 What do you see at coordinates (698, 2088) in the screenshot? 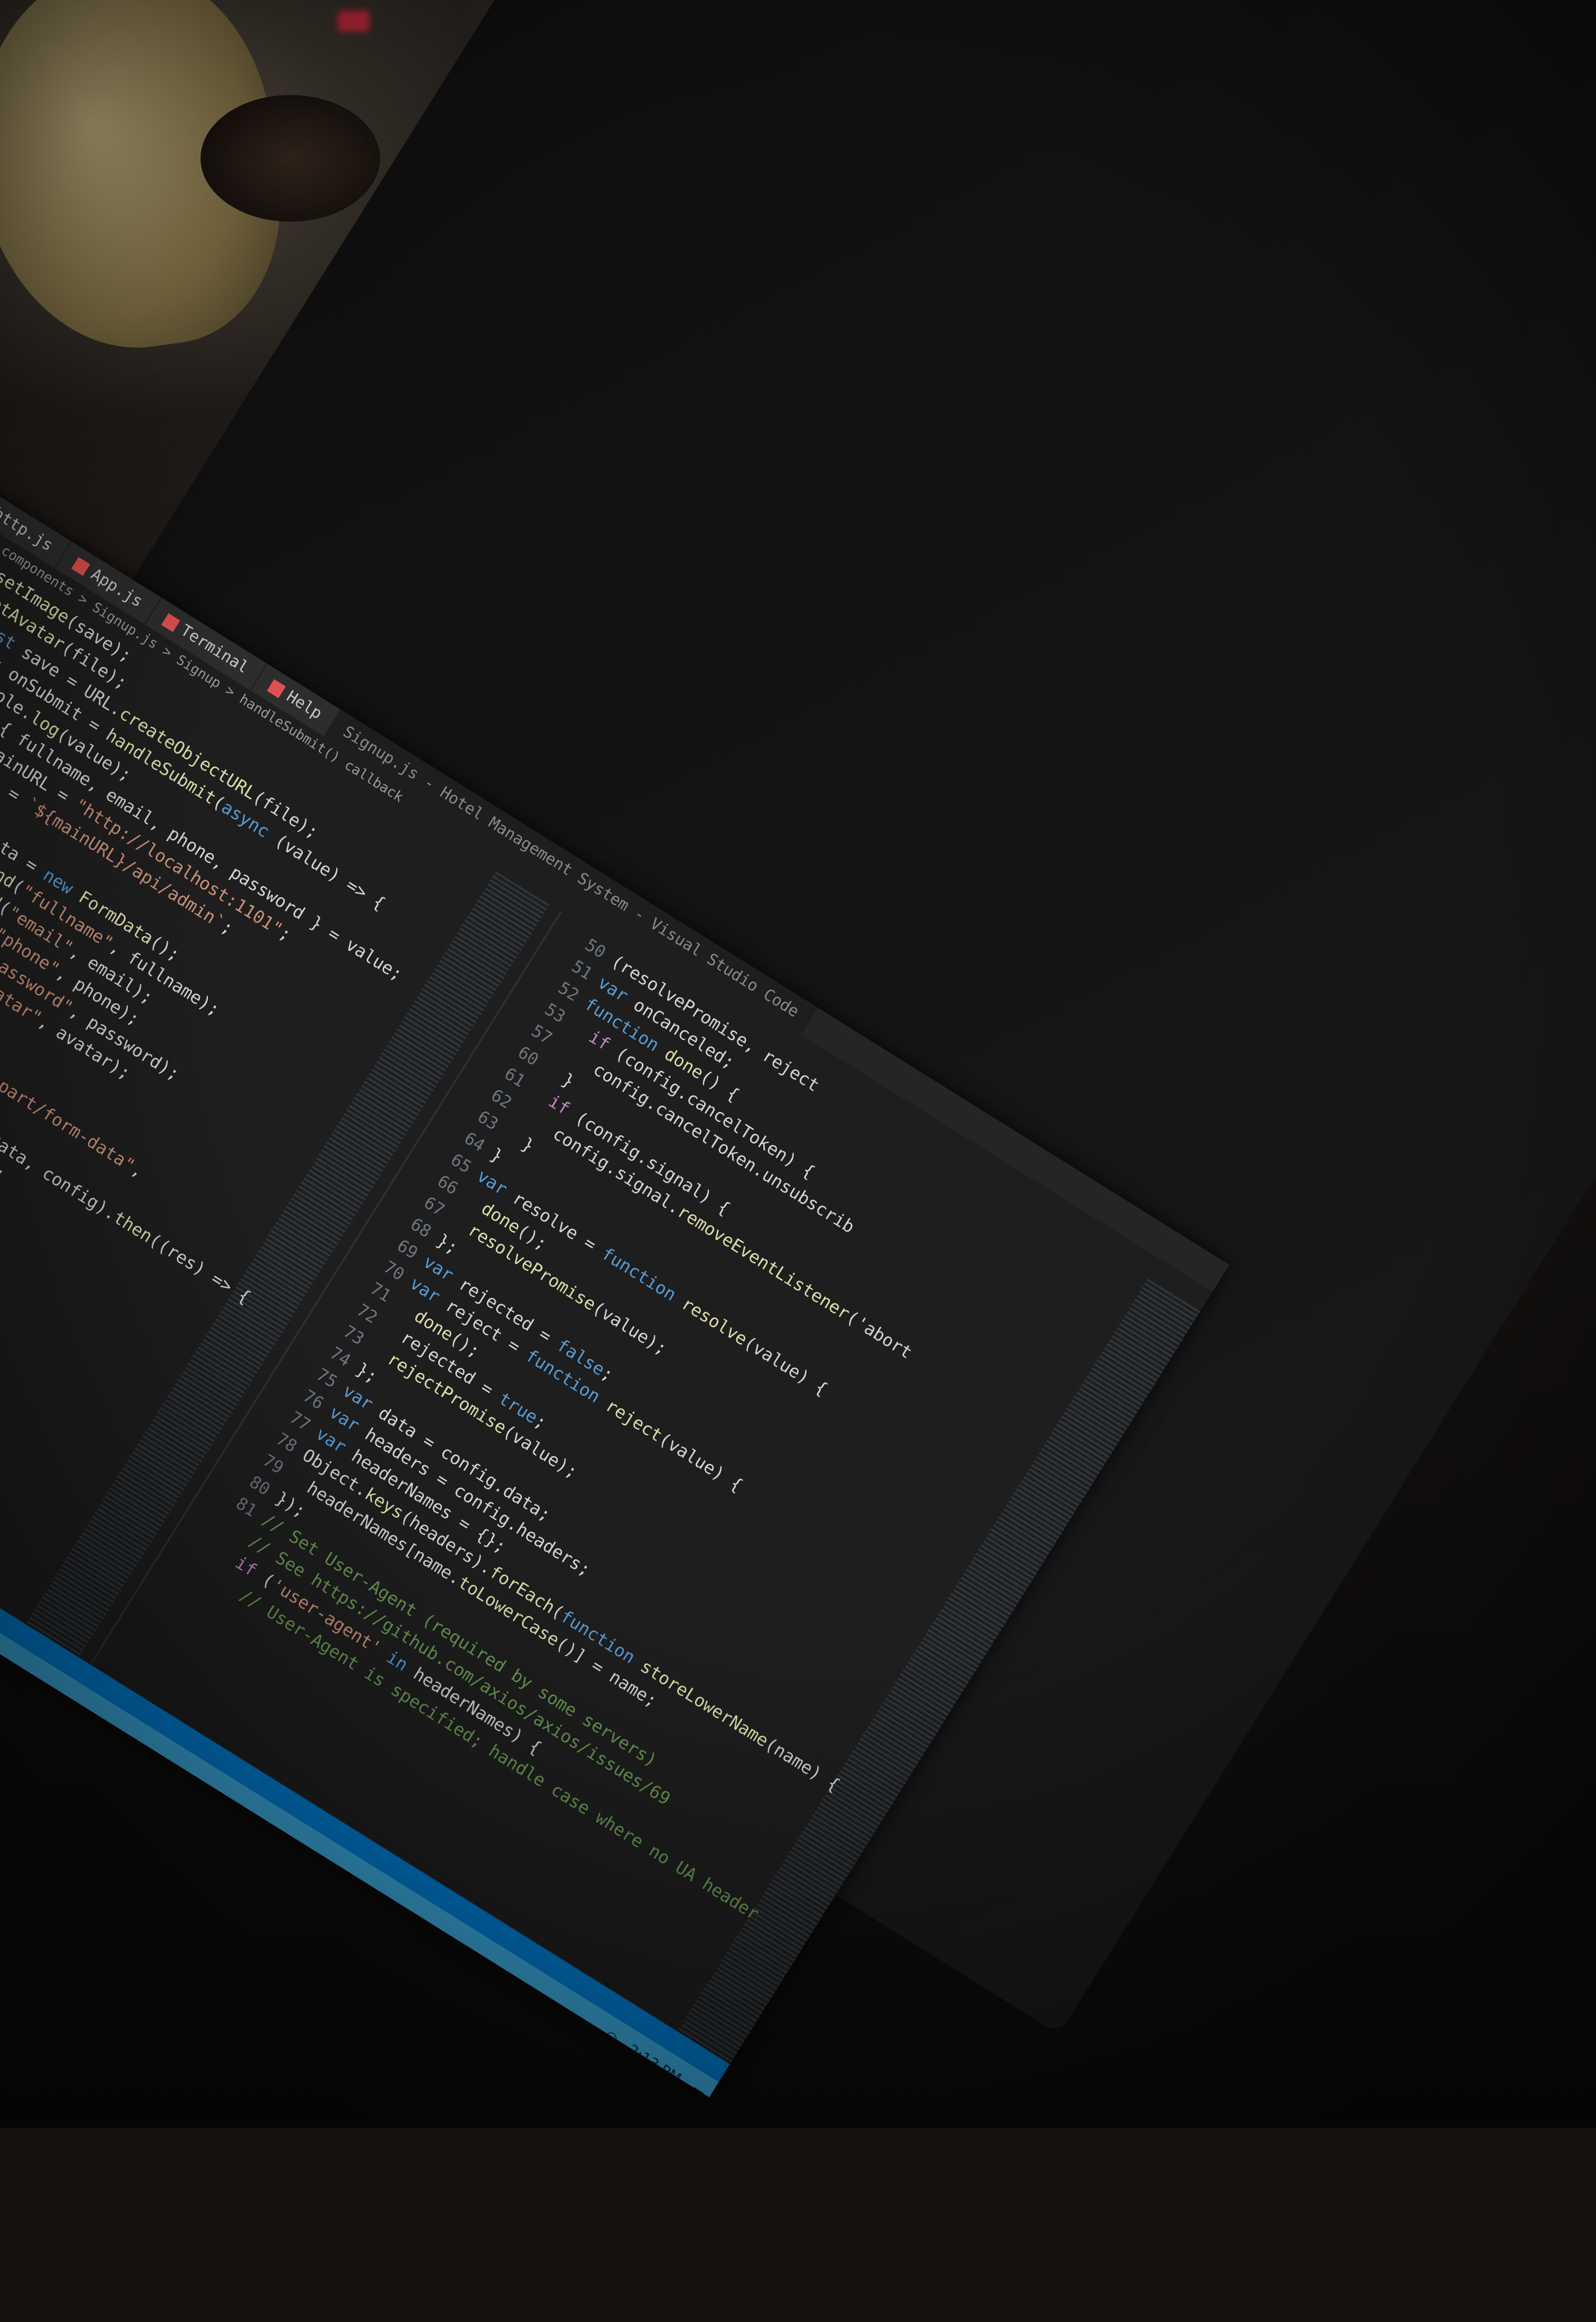
I see `notification-icon: ▭` at bounding box center [698, 2088].